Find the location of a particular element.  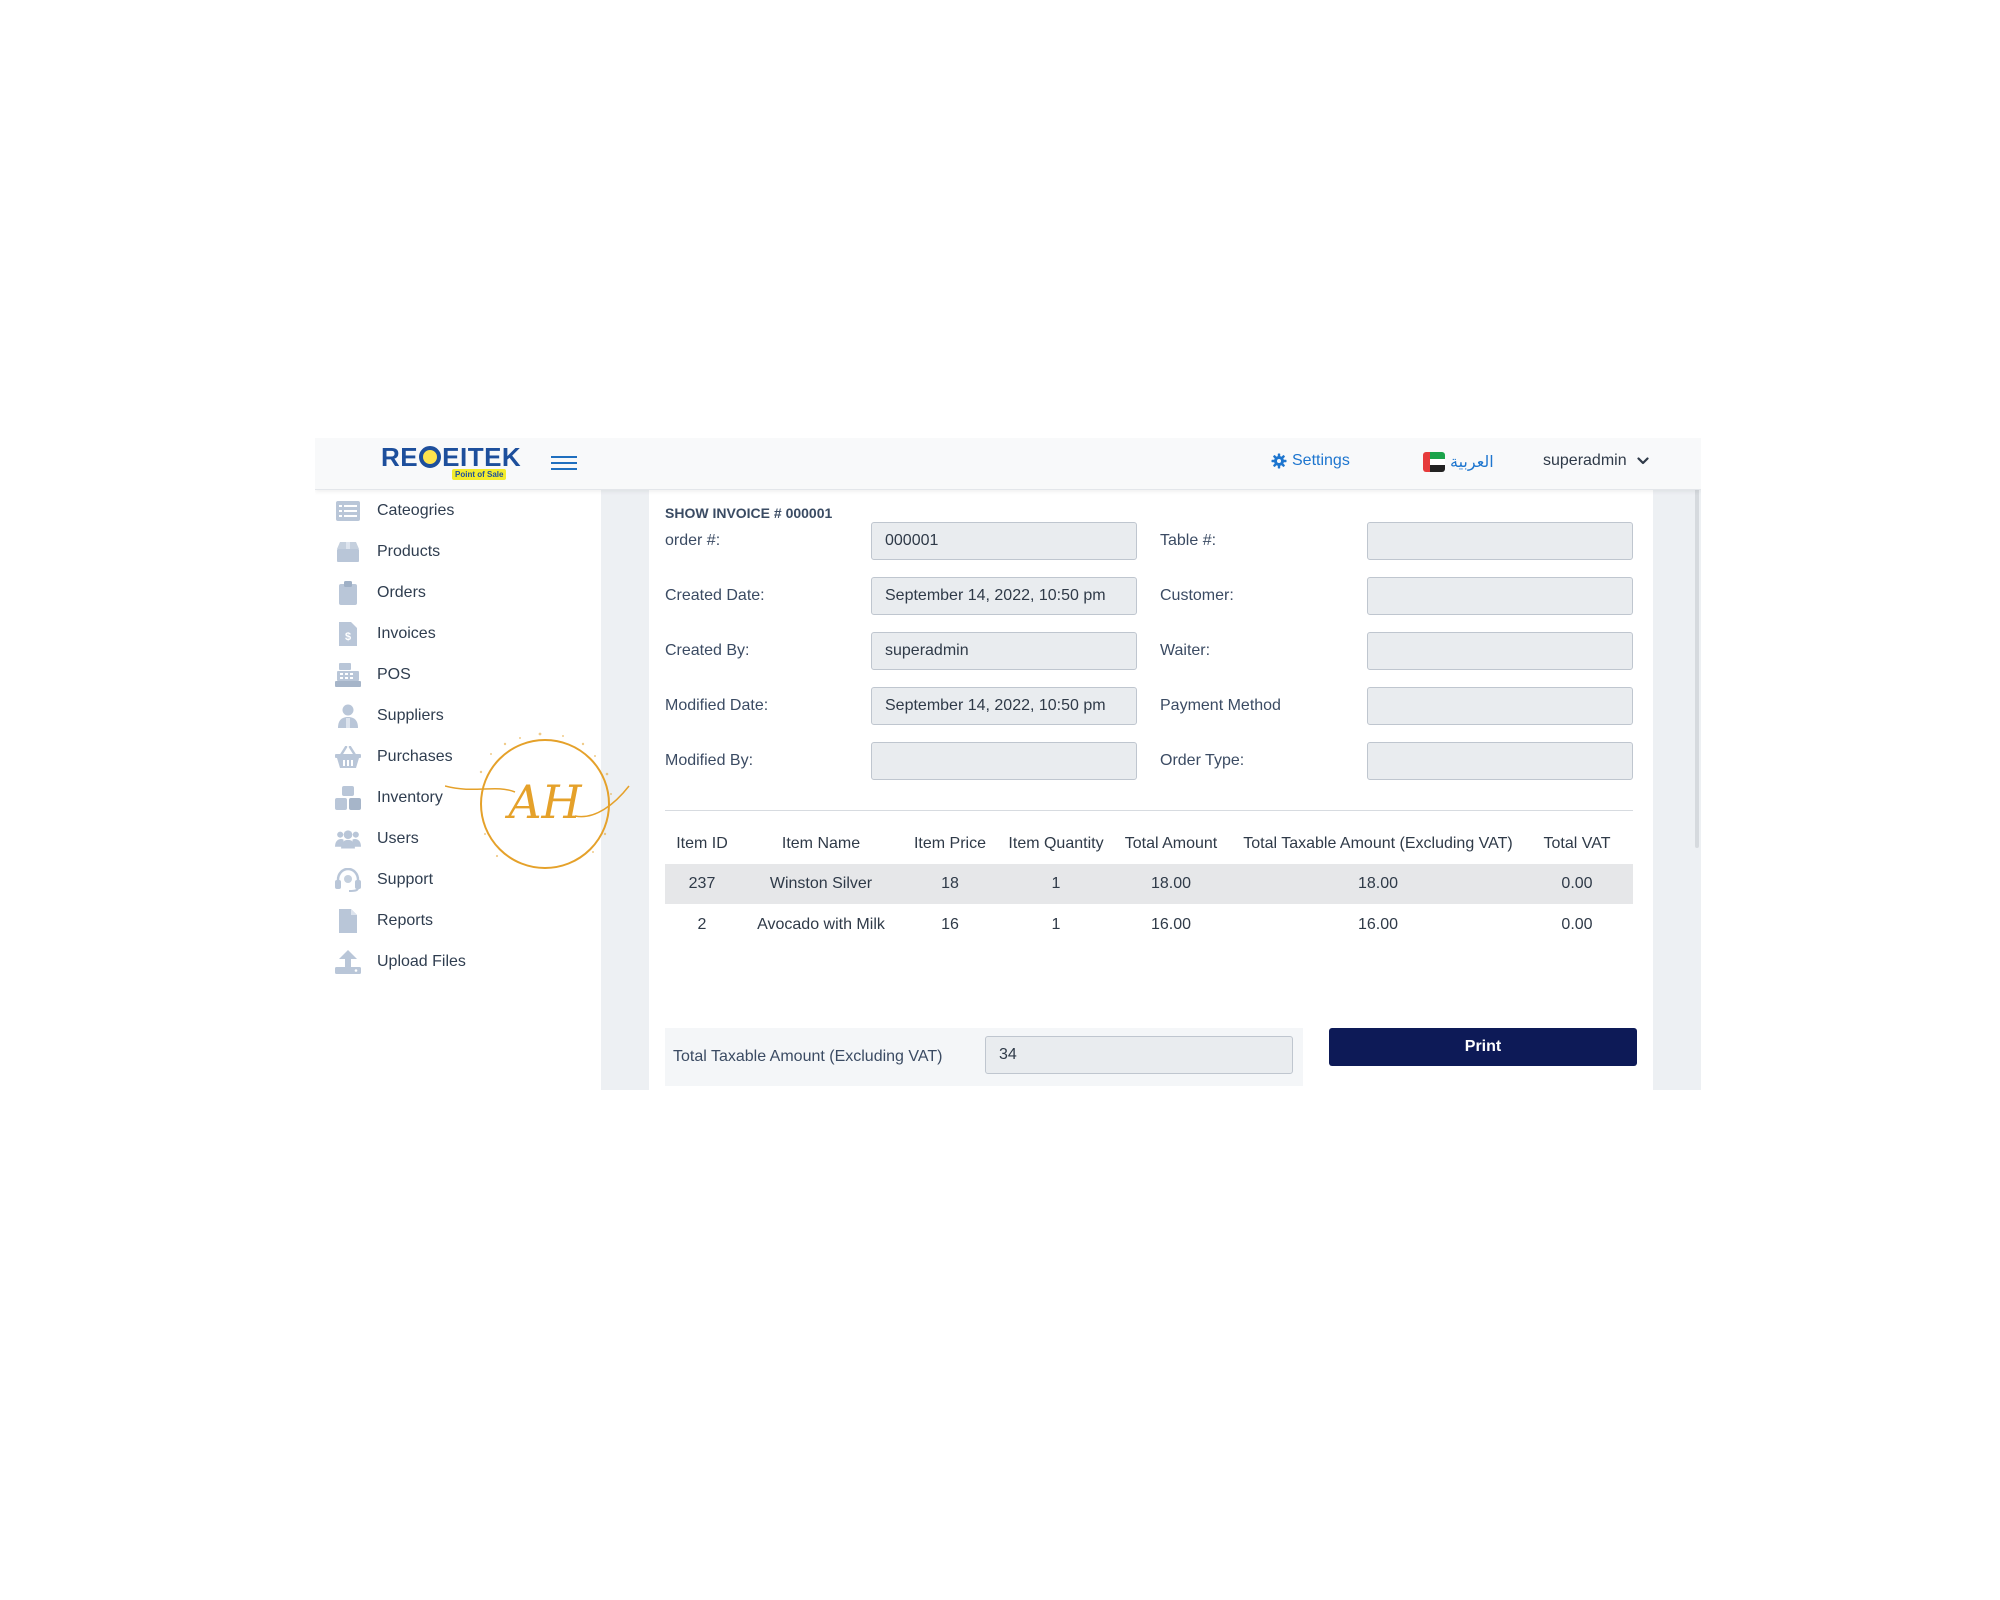

sidebar-item-reports: Reports is located at coordinates (384, 921).